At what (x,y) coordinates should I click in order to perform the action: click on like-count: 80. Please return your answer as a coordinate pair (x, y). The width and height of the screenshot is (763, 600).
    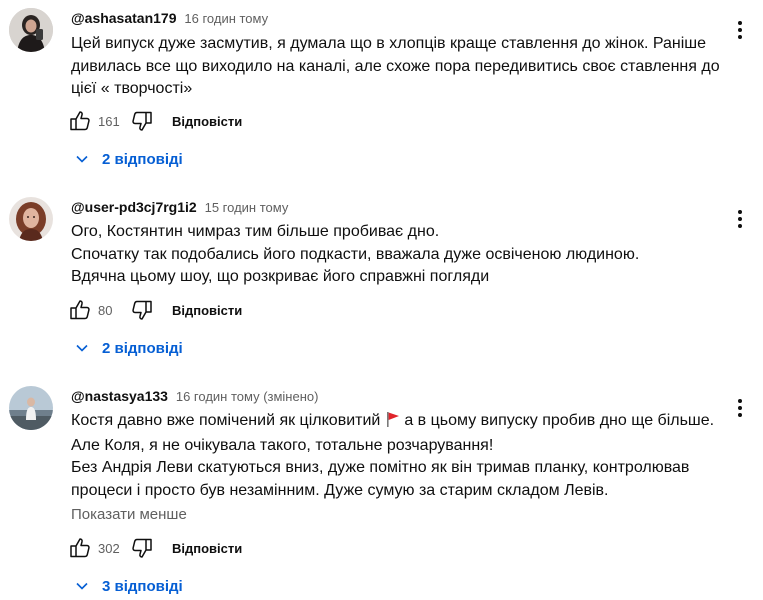
    Looking at the image, I should click on (105, 310).